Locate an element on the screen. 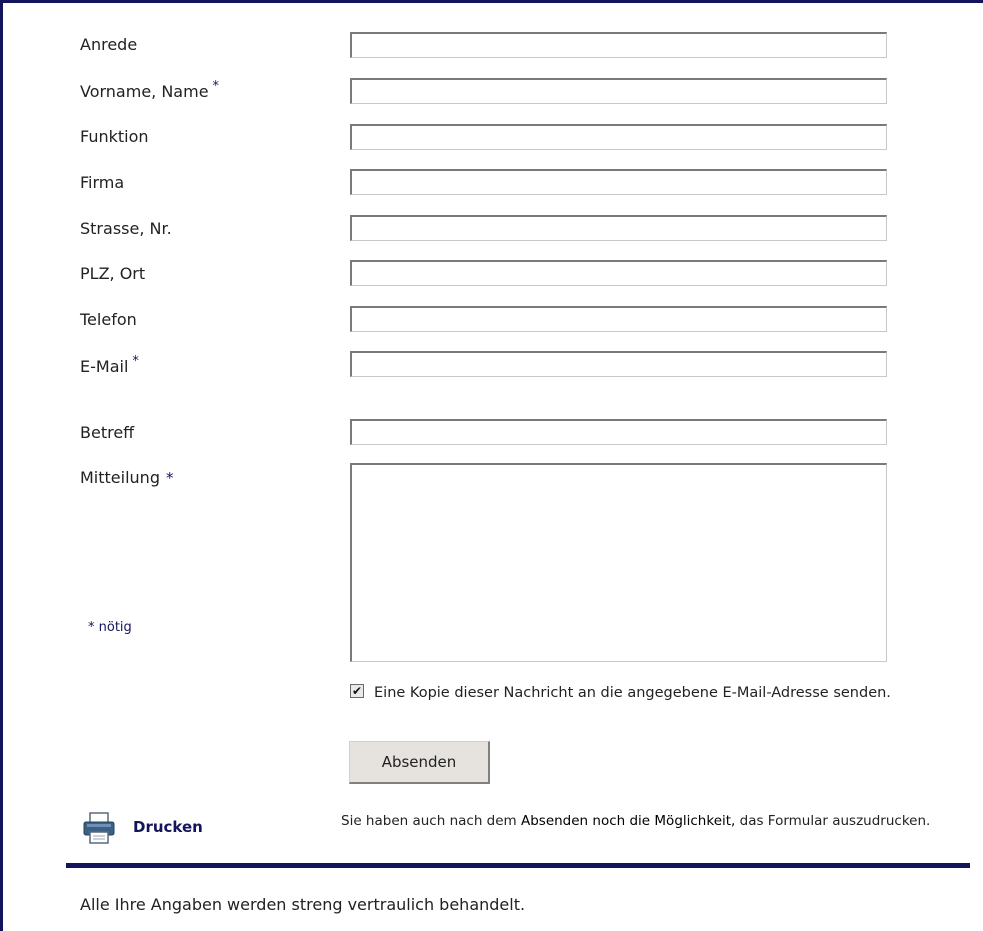 This screenshot has width=983, height=931. message-textarea is located at coordinates (618, 562).